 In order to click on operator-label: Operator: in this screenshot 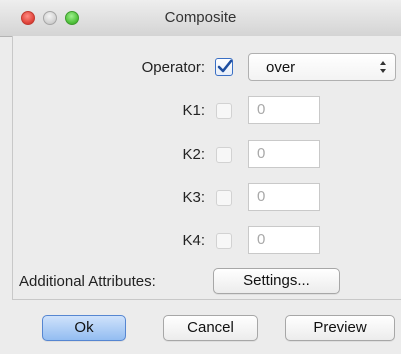, I will do `click(173, 67)`.